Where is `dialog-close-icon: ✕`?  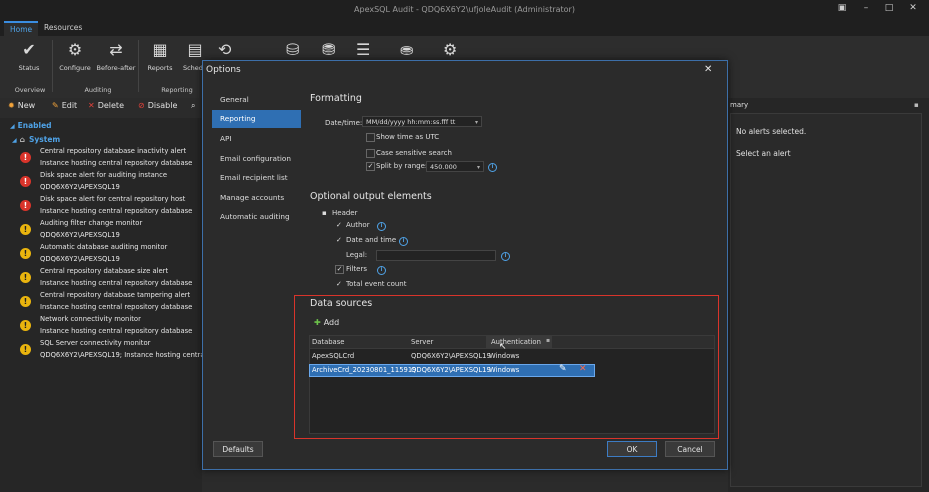
dialog-close-icon: ✕ is located at coordinates (708, 69).